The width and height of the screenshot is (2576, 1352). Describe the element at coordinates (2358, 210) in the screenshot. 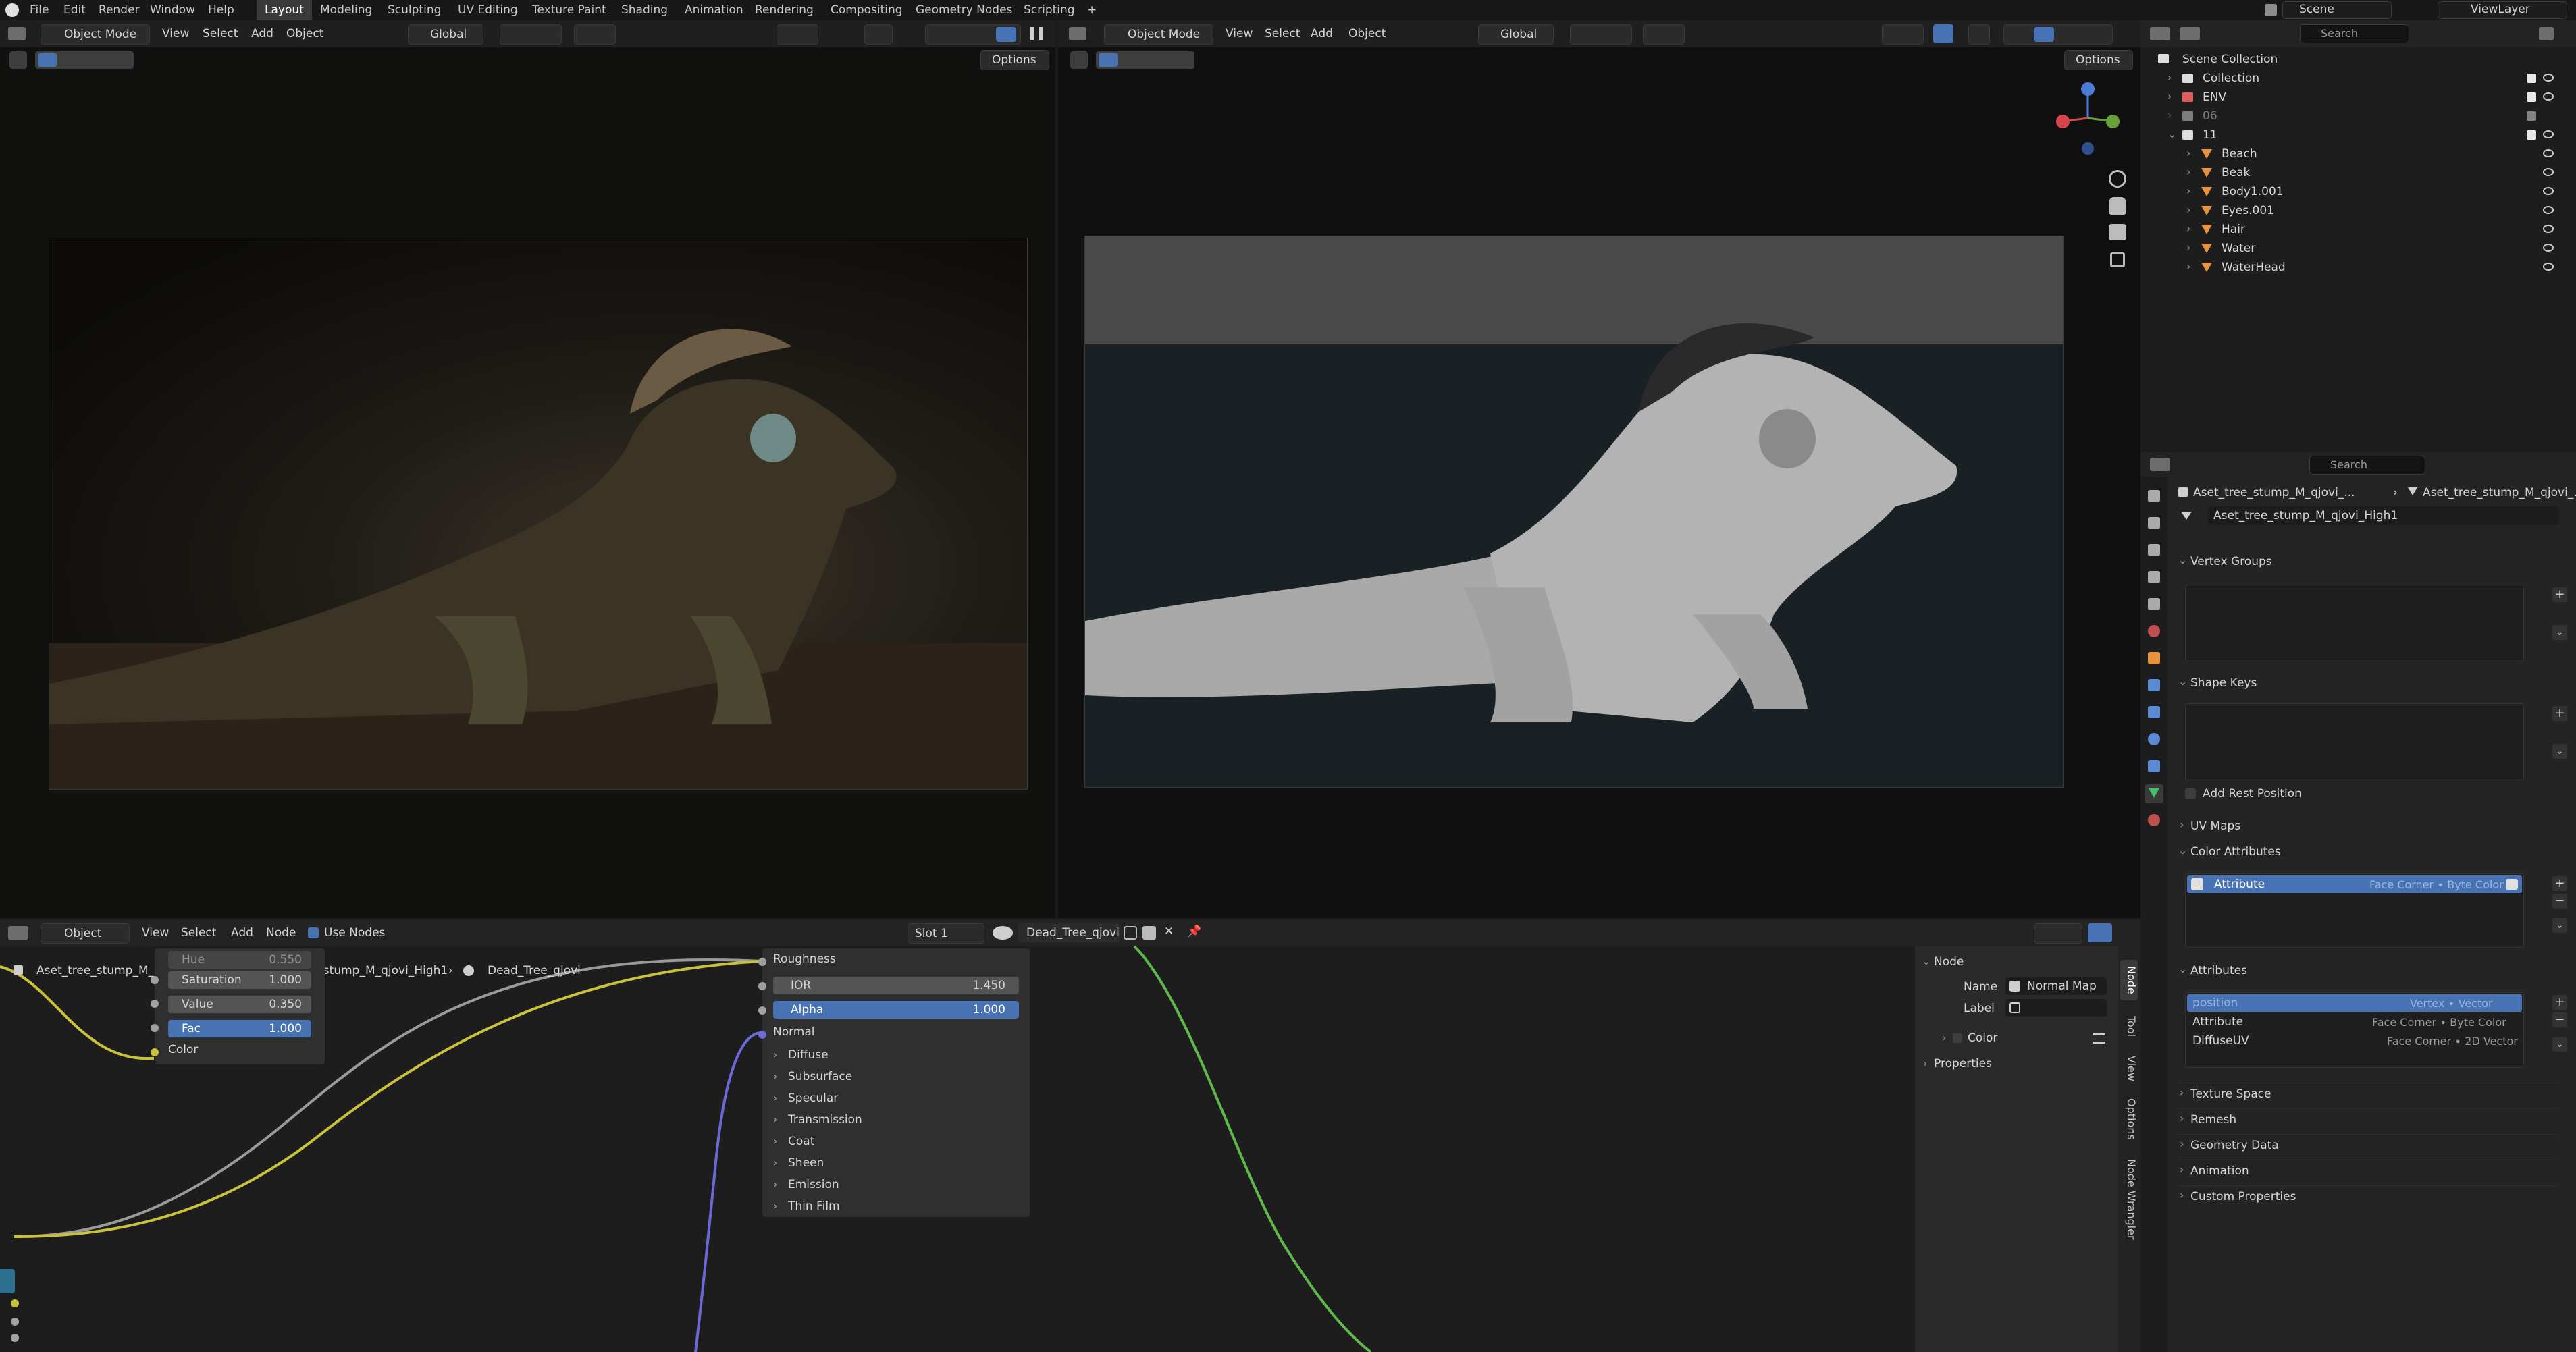

I see `outliner-row: › Eyes.001` at that location.